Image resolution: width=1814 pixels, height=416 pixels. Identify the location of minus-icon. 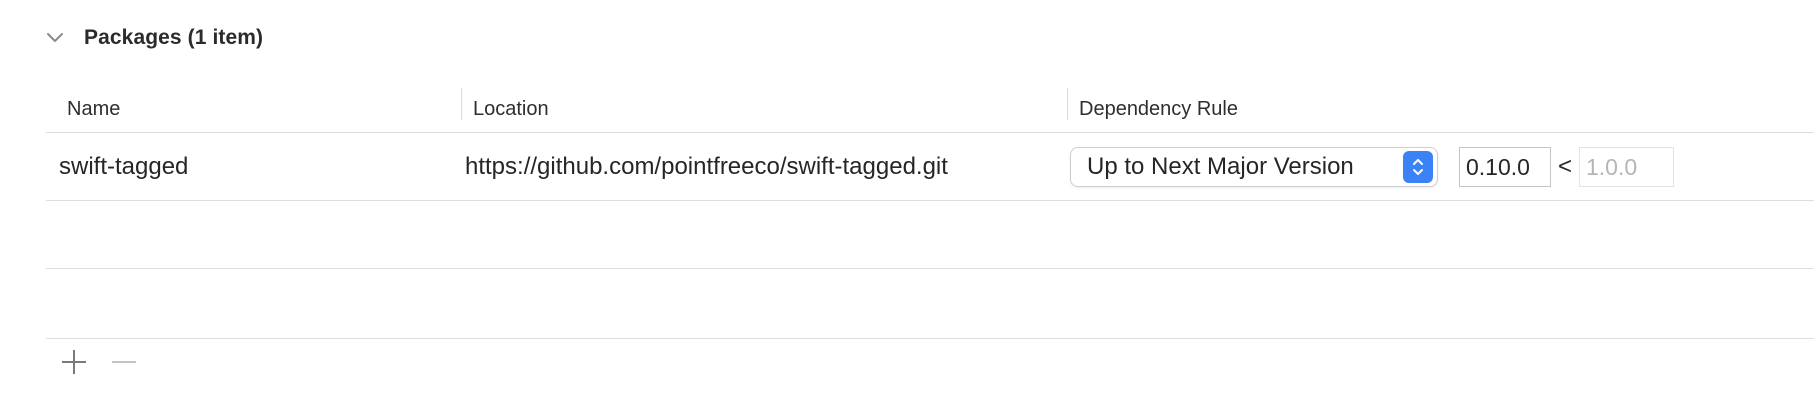
(124, 362).